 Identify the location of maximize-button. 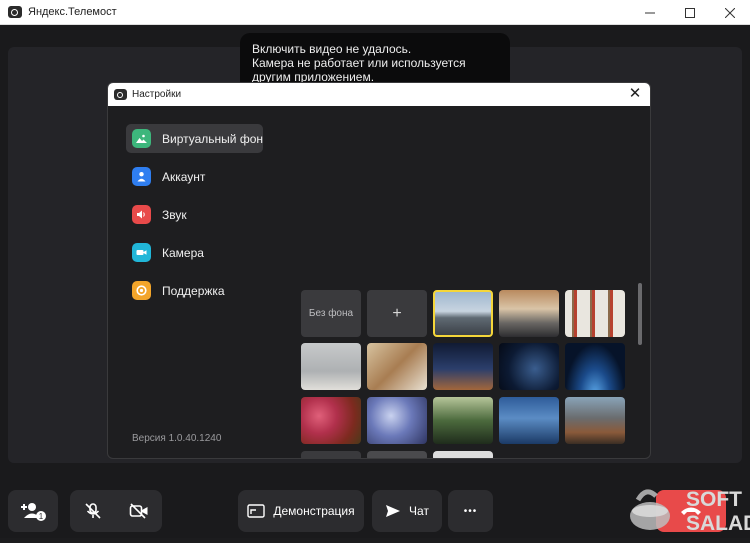
(690, 12).